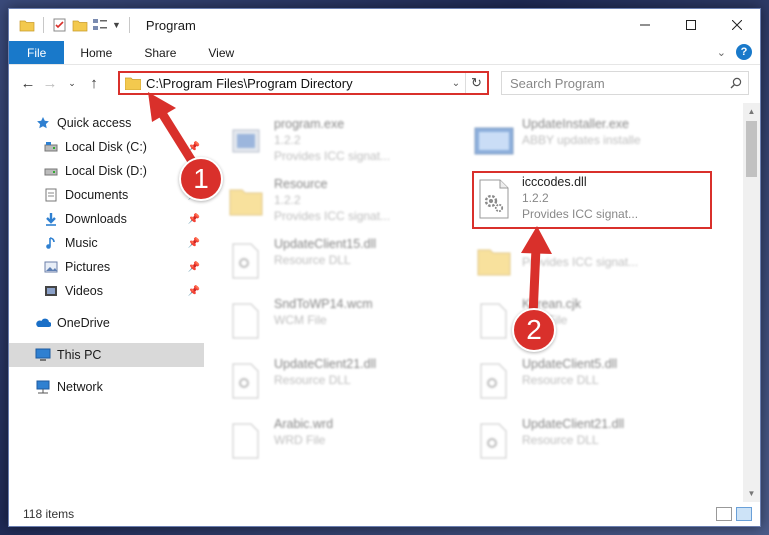 The image size is (769, 535). I want to click on file-description: Resource DLL, so click(312, 260).